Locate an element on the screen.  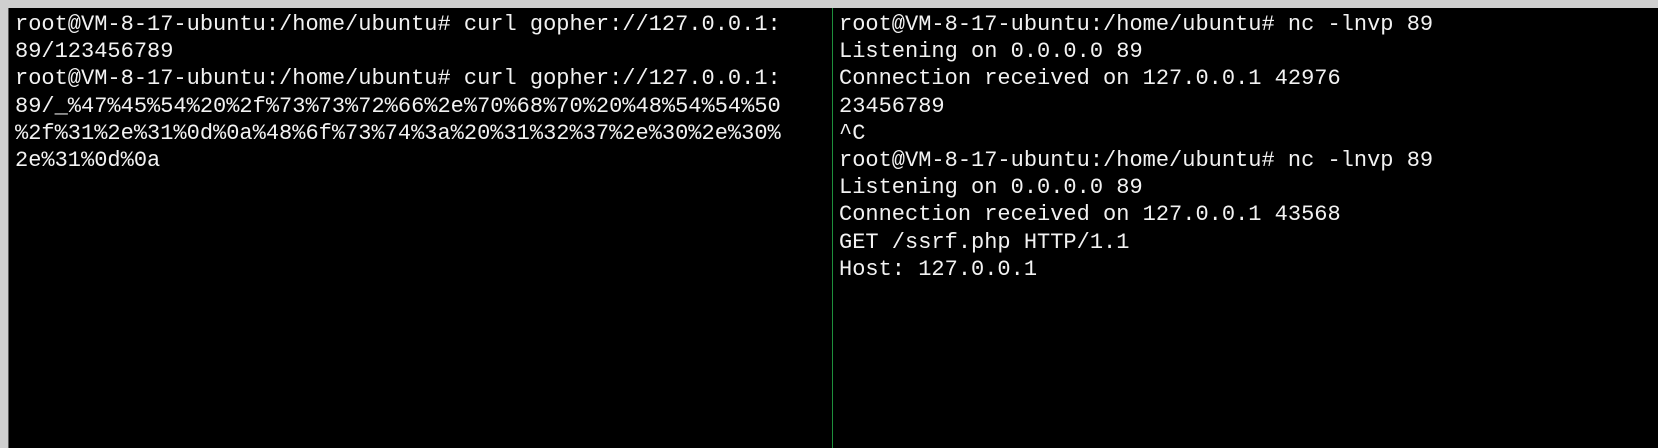
terminal-line: 23456789 is located at coordinates (892, 106).